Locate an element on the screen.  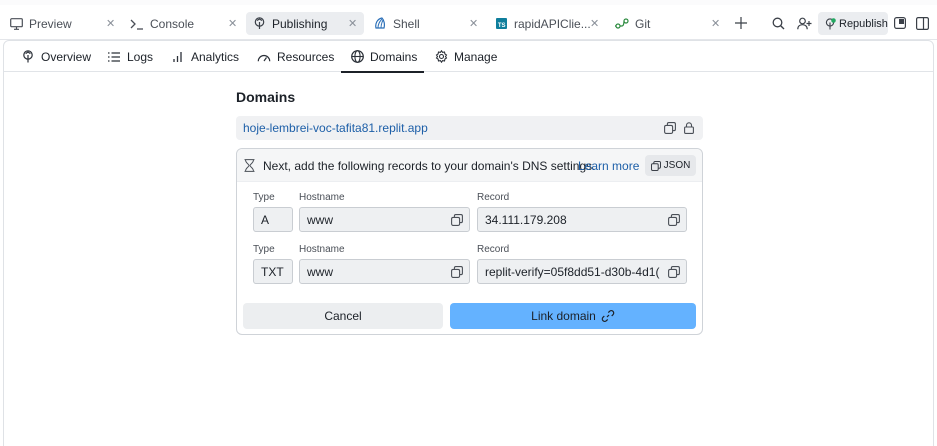
subtab-label: Analytics is located at coordinates (215, 56).